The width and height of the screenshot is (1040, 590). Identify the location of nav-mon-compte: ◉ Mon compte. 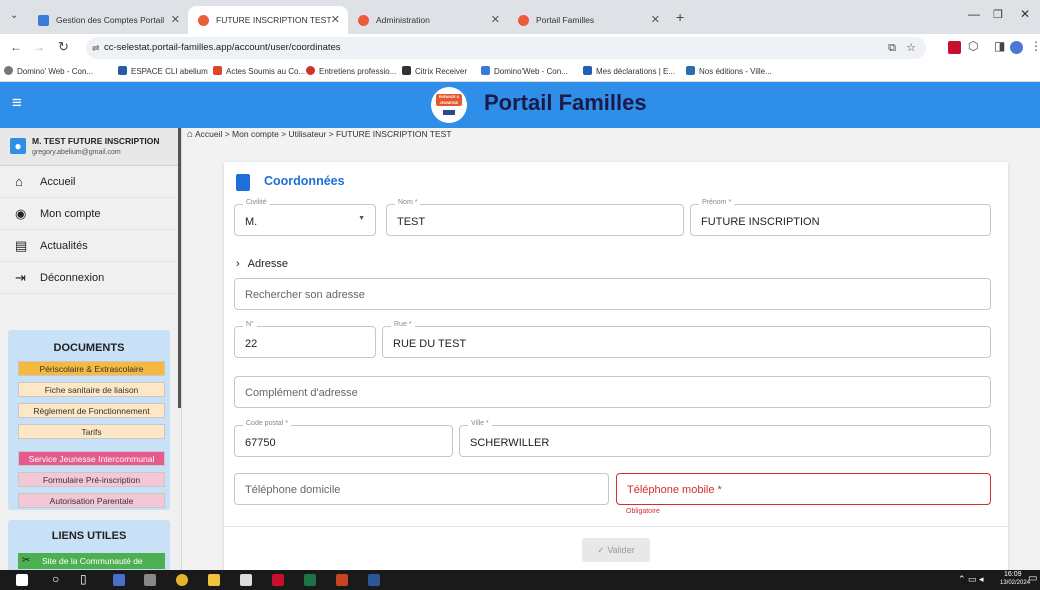
(89, 214).